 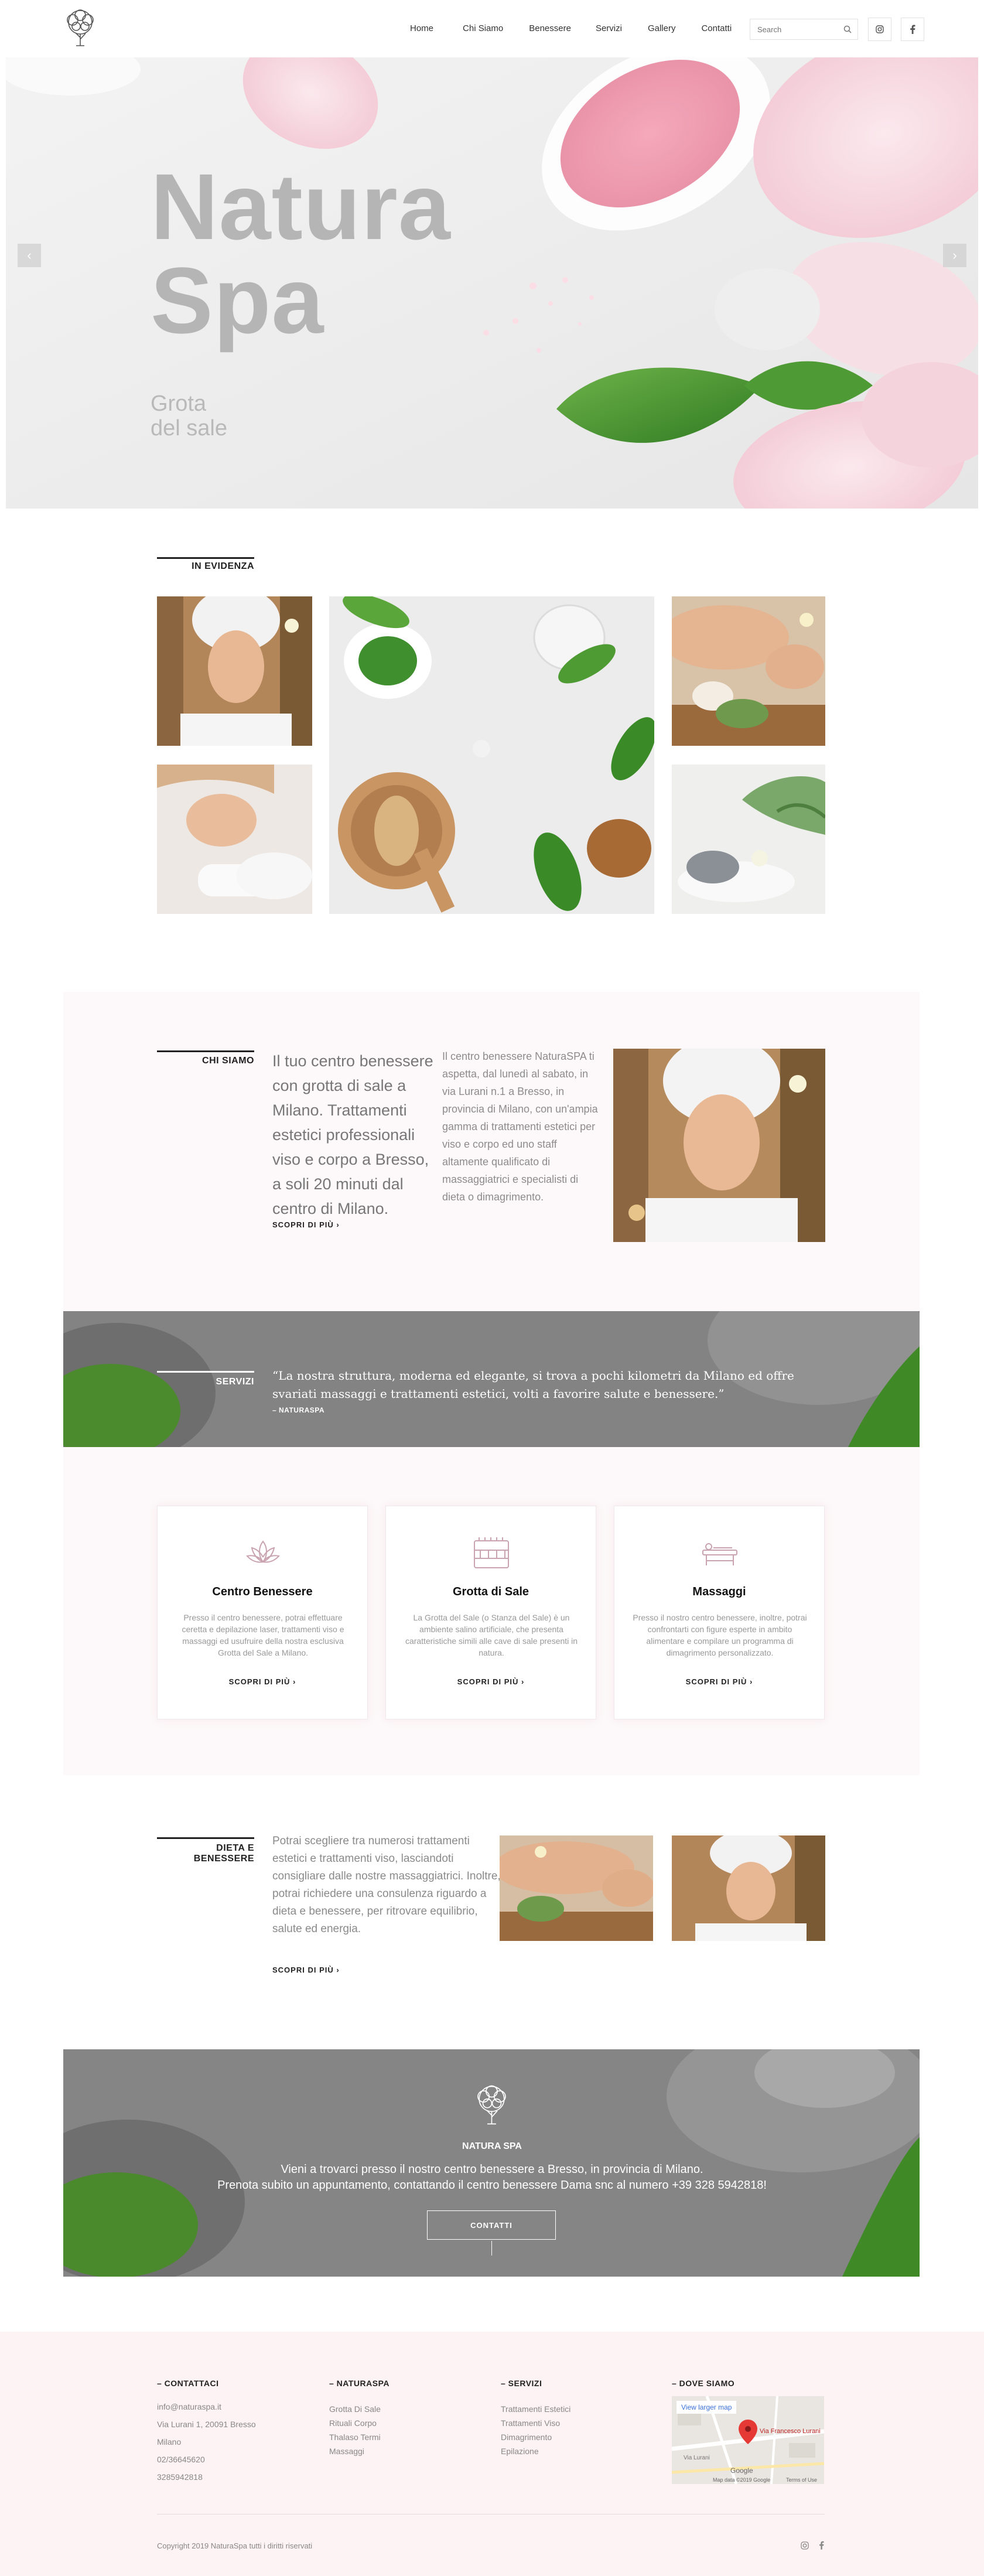 I want to click on footer-link: Dimagrimento, so click(x=526, y=2437).